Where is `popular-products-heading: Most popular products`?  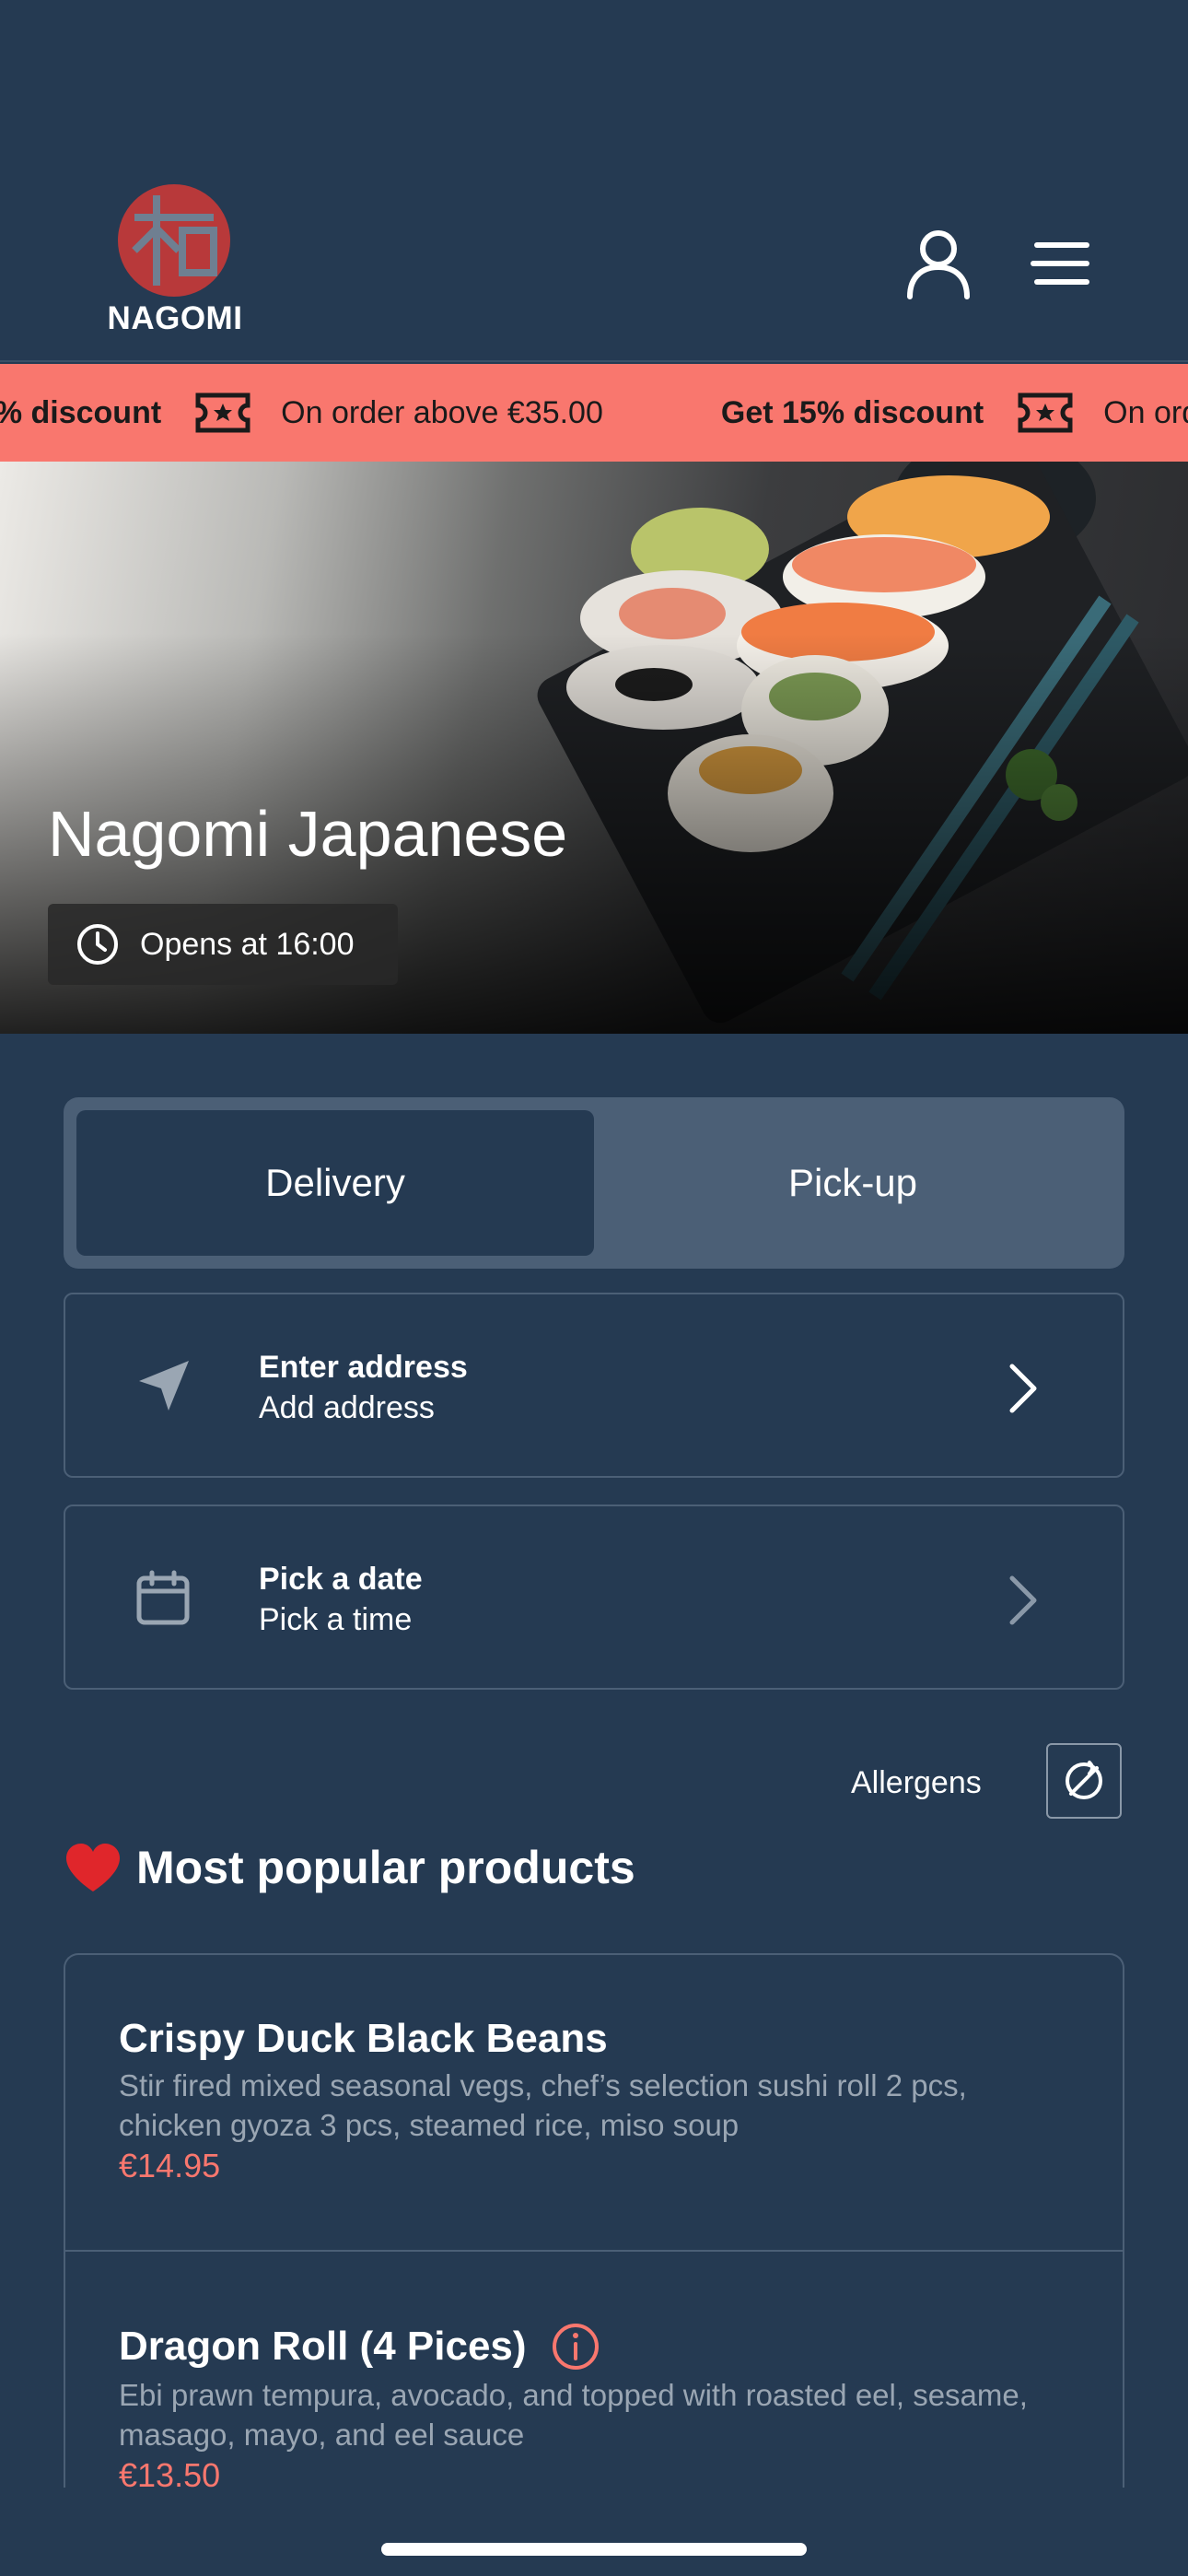 popular-products-heading: Most popular products is located at coordinates (349, 1867).